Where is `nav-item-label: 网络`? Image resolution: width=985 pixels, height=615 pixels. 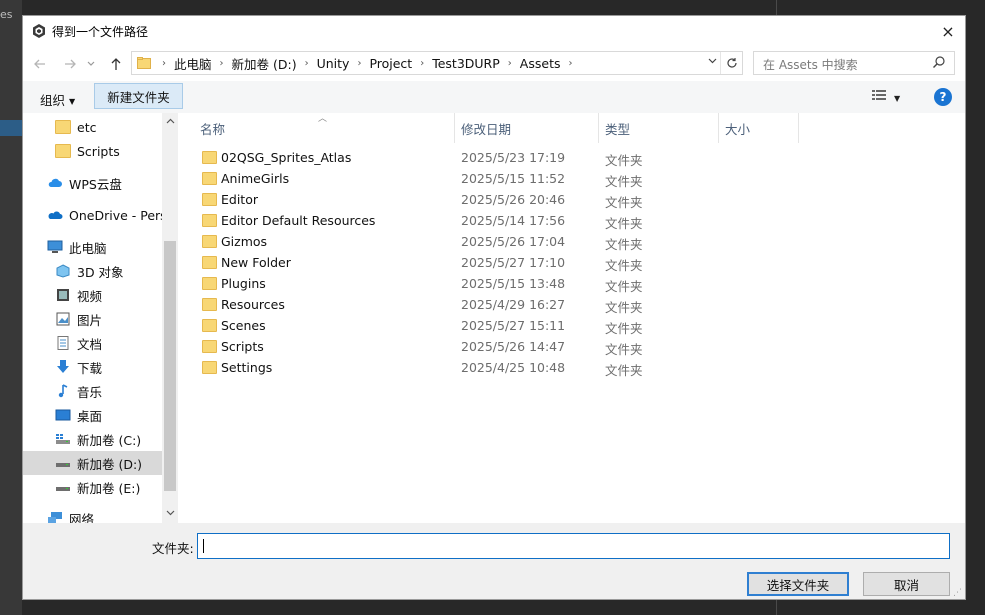
nav-item-label: 网络 is located at coordinates (82, 517).